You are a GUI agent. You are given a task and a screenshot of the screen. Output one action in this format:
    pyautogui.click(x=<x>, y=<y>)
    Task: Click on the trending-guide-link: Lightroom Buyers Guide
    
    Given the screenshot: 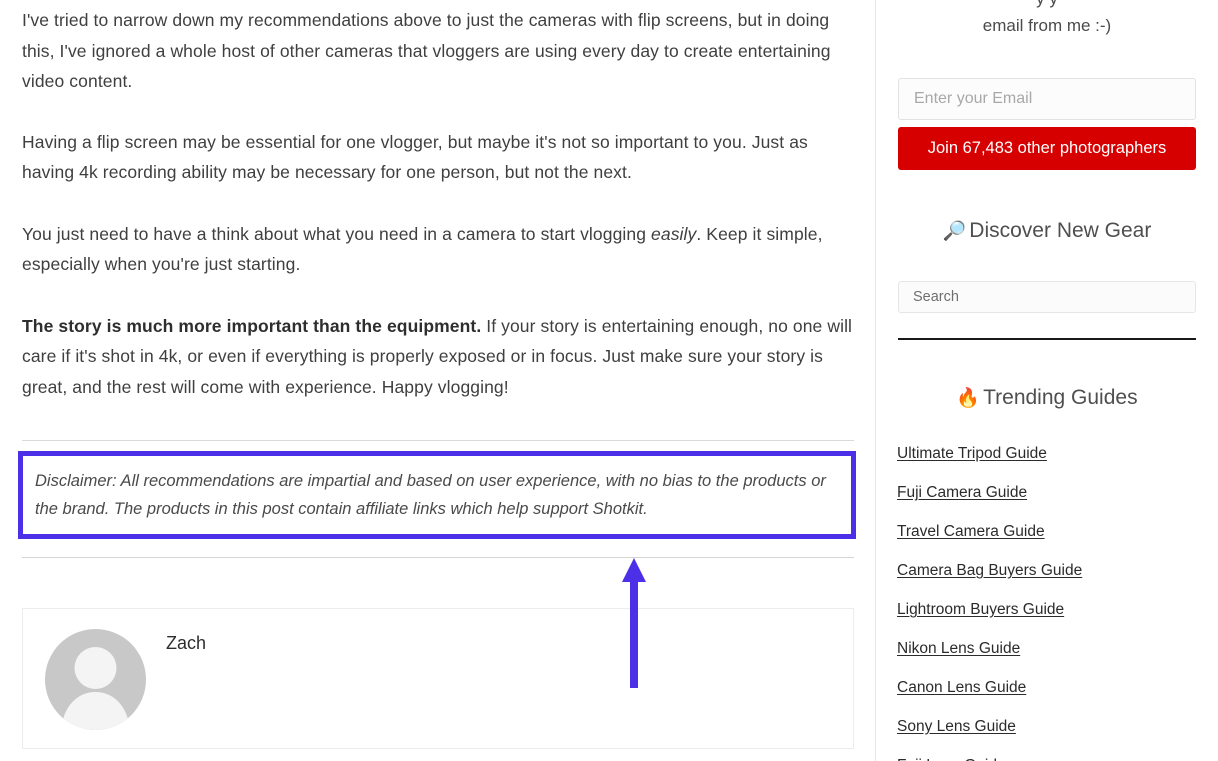 What is the action you would take?
    pyautogui.click(x=980, y=609)
    